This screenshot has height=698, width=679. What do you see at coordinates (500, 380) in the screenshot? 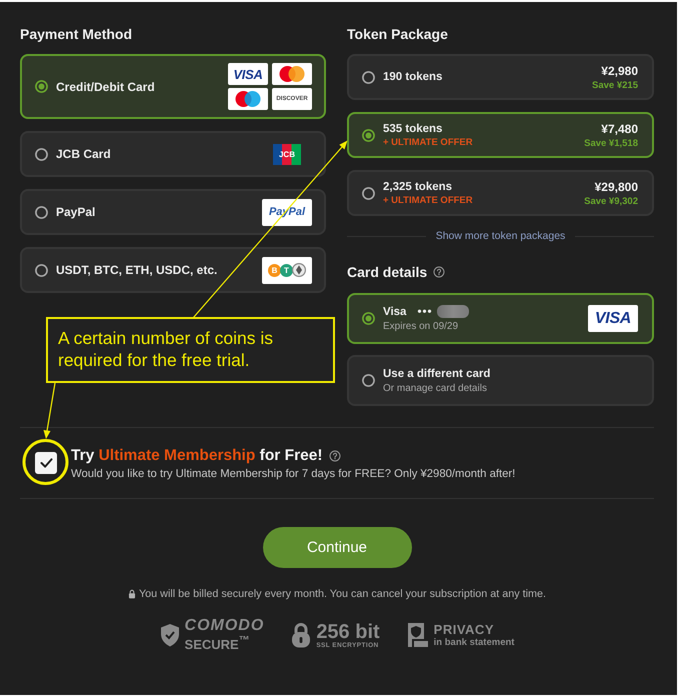
I see `card-option: Use a different card Or manage card details` at bounding box center [500, 380].